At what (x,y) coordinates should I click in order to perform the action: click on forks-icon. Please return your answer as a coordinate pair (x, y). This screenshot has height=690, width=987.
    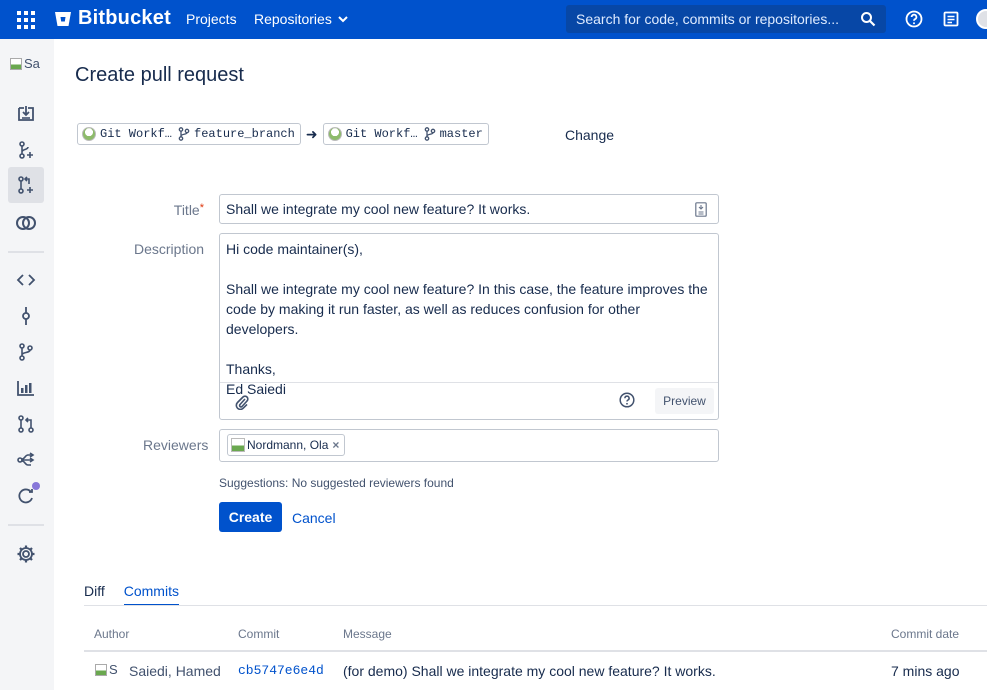
    Looking at the image, I should click on (26, 459).